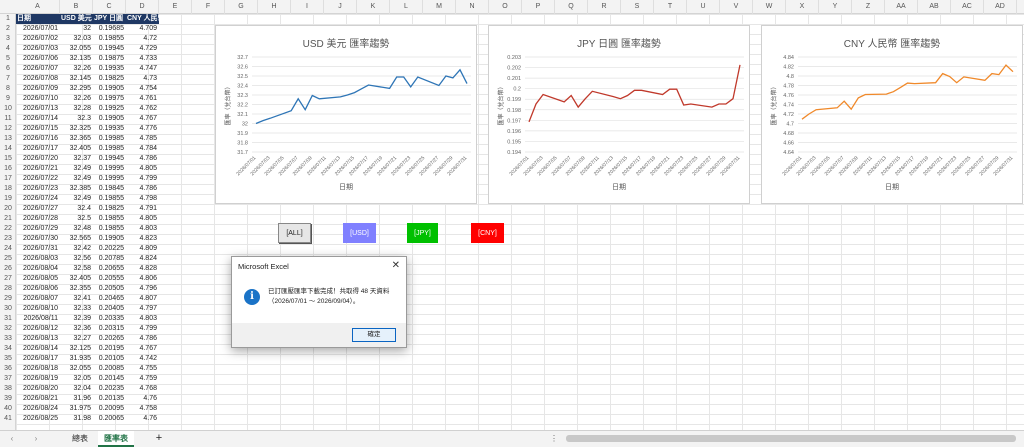 This screenshot has width=1024, height=447. Describe the element at coordinates (109, 69) in the screenshot. I see `table-cell: 0.19935` at that location.